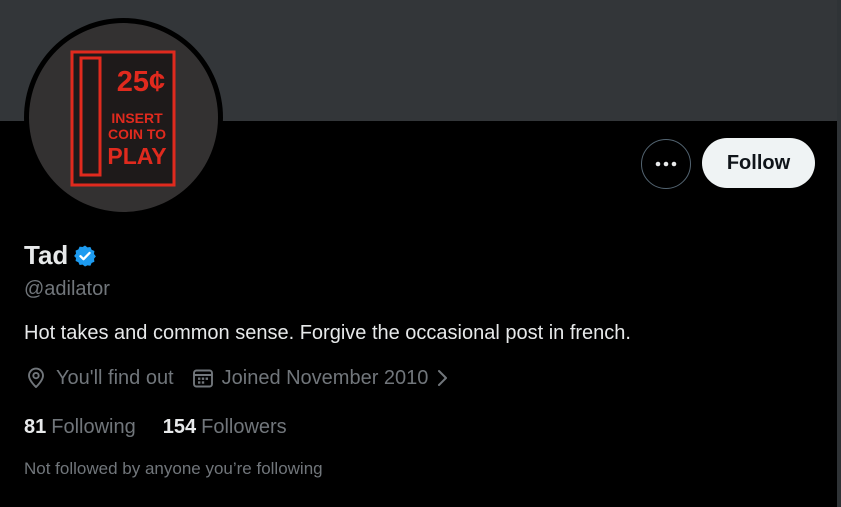  What do you see at coordinates (202, 378) in the screenshot?
I see `calendar-icon` at bounding box center [202, 378].